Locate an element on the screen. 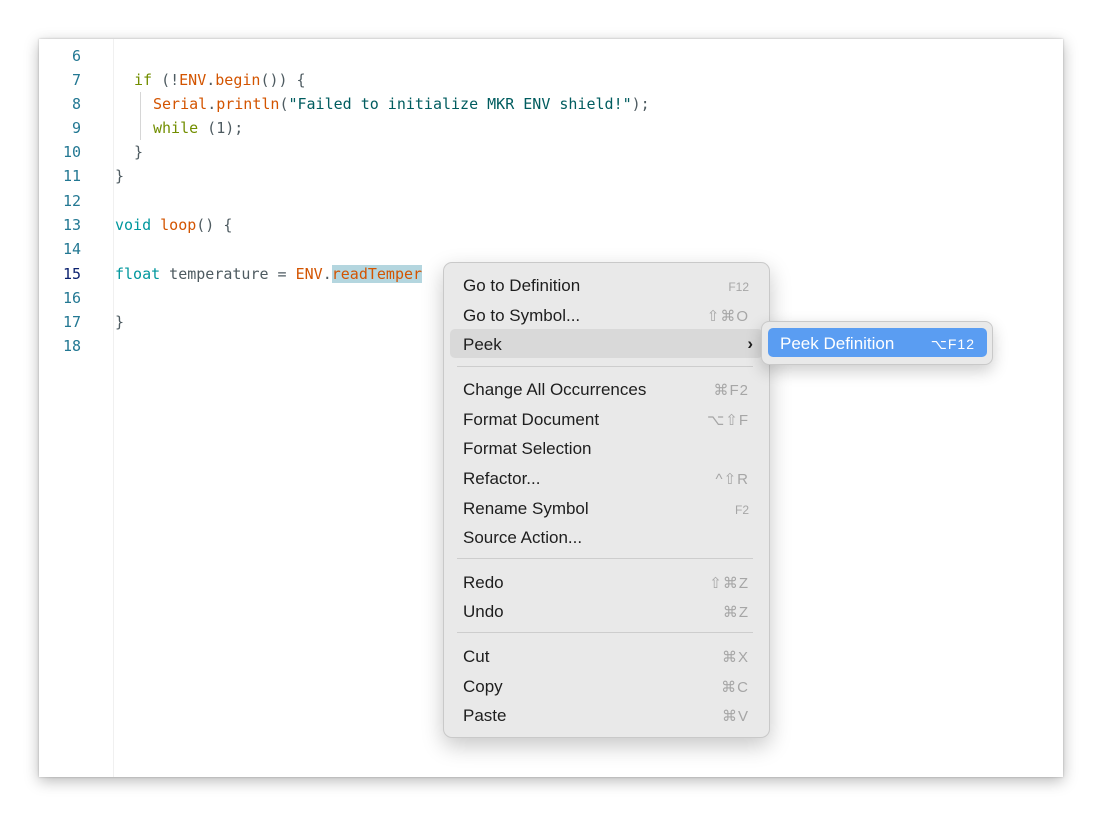 The image size is (1102, 816). line-number: 16 is located at coordinates (71, 298).